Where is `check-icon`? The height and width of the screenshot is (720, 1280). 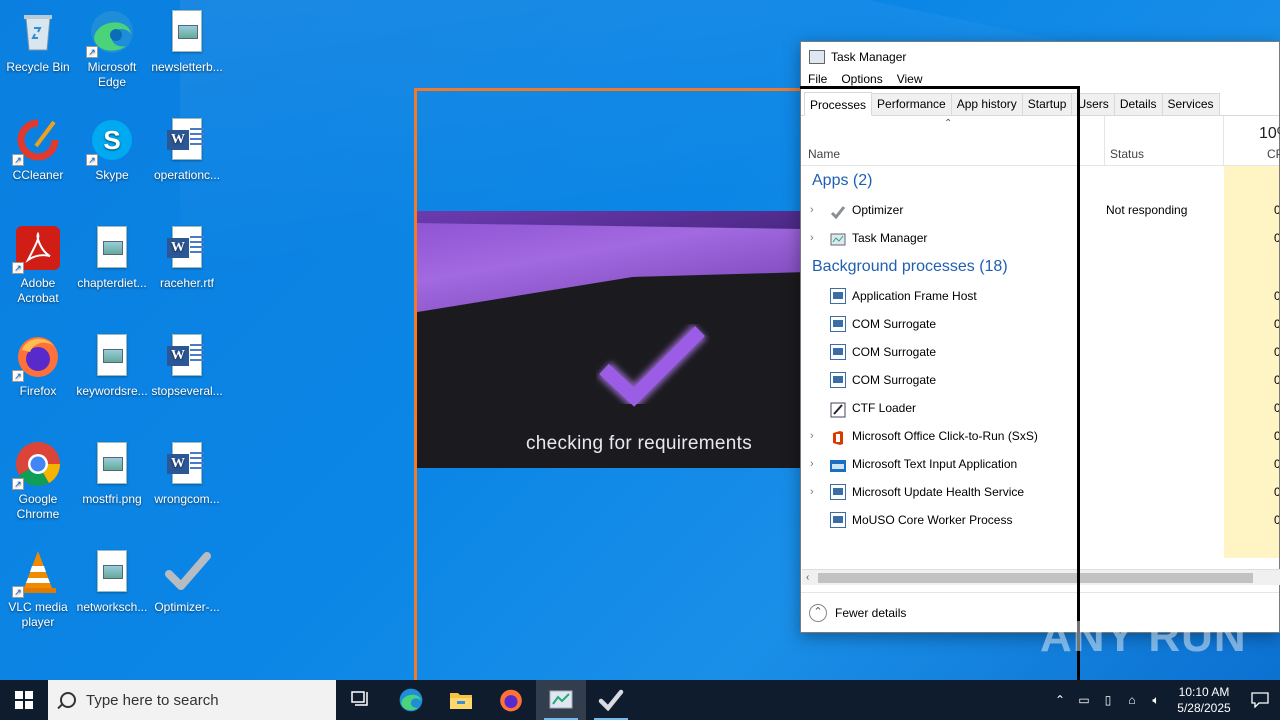
check-icon is located at coordinates (611, 700).